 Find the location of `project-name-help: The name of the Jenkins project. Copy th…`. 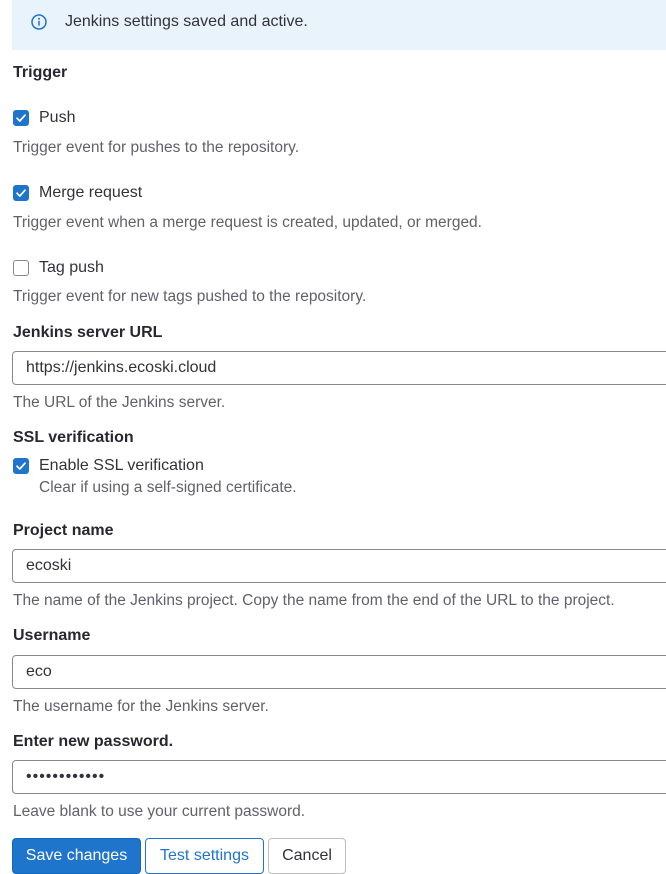

project-name-help: The name of the Jenkins project. Copy th… is located at coordinates (314, 600).